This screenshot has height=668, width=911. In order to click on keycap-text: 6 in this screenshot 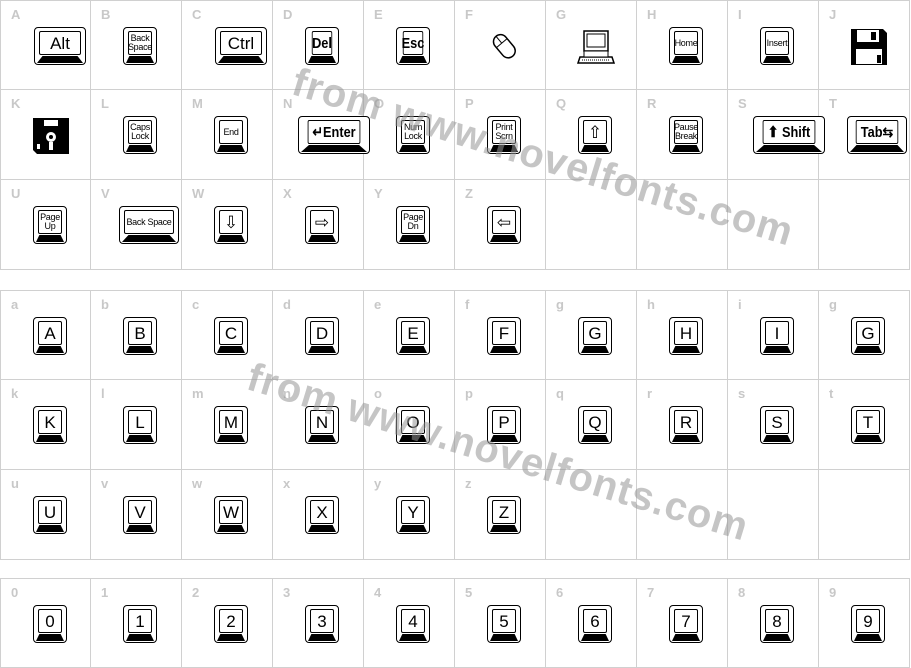, I will do `click(595, 621)`.